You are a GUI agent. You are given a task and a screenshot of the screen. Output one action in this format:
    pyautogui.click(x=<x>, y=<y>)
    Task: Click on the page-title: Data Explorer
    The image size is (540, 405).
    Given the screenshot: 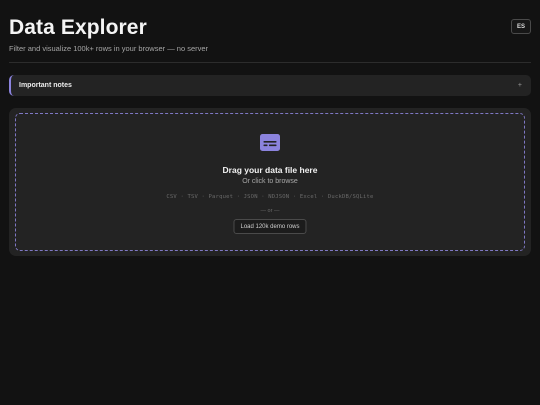 What is the action you would take?
    pyautogui.click(x=78, y=27)
    